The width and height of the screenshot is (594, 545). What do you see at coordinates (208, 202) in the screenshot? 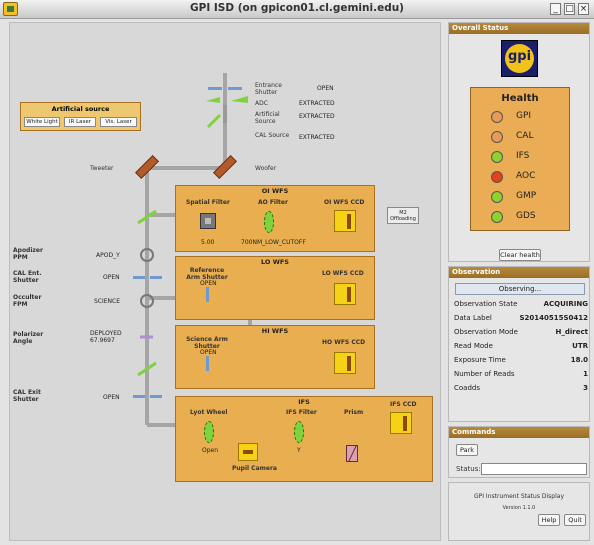
I see `spatial-filter-label: Spatial Filter` at bounding box center [208, 202].